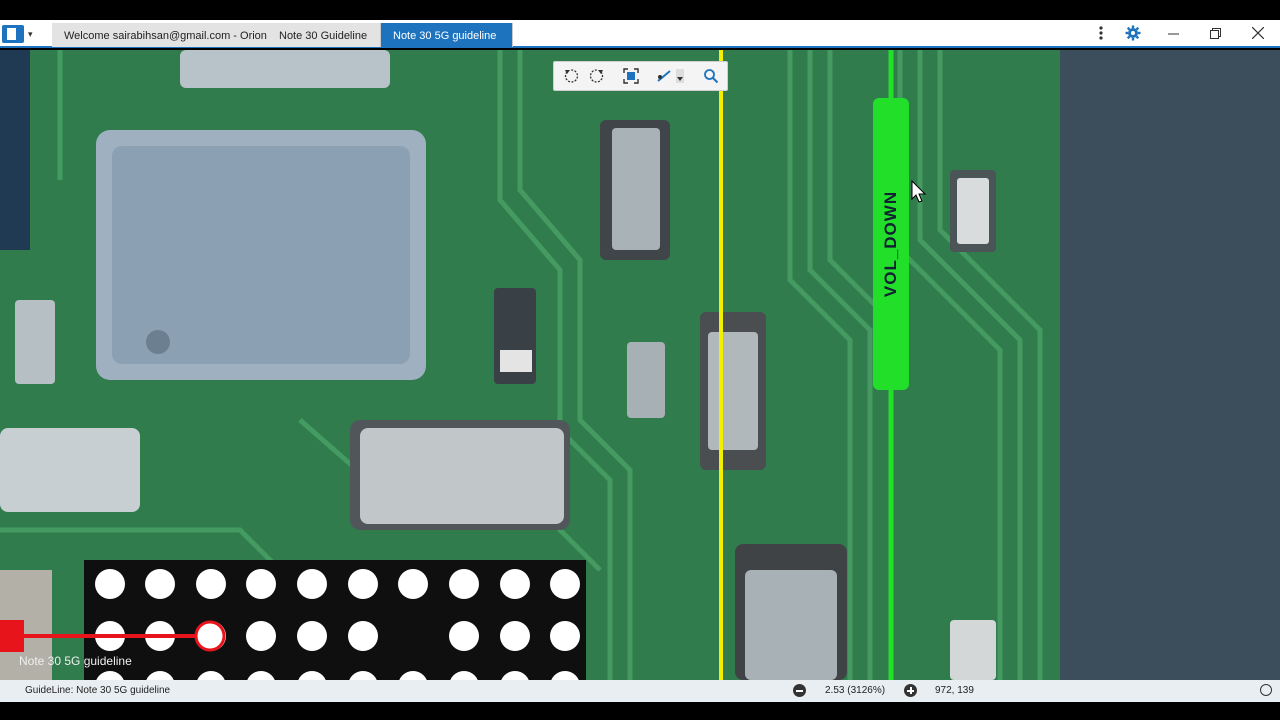  Describe the element at coordinates (799, 690) in the screenshot. I see `zoom-out-icon` at that location.